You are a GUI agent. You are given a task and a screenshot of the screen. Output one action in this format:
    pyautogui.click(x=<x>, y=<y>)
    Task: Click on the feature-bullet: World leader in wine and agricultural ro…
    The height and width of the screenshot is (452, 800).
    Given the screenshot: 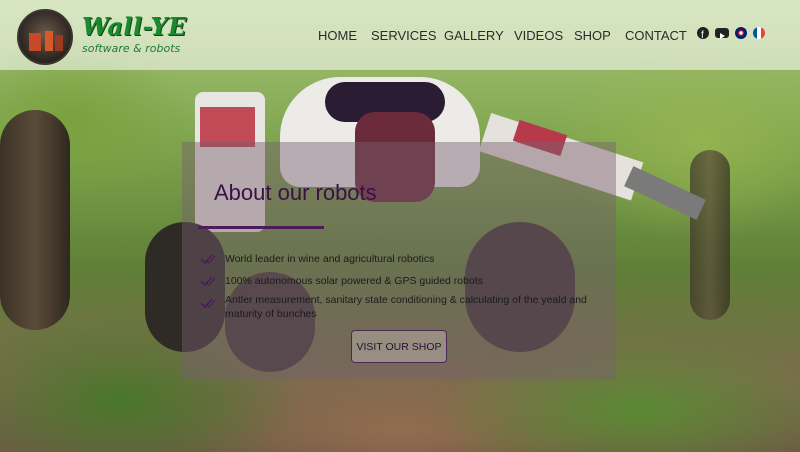 What is the action you would take?
    pyautogui.click(x=330, y=259)
    